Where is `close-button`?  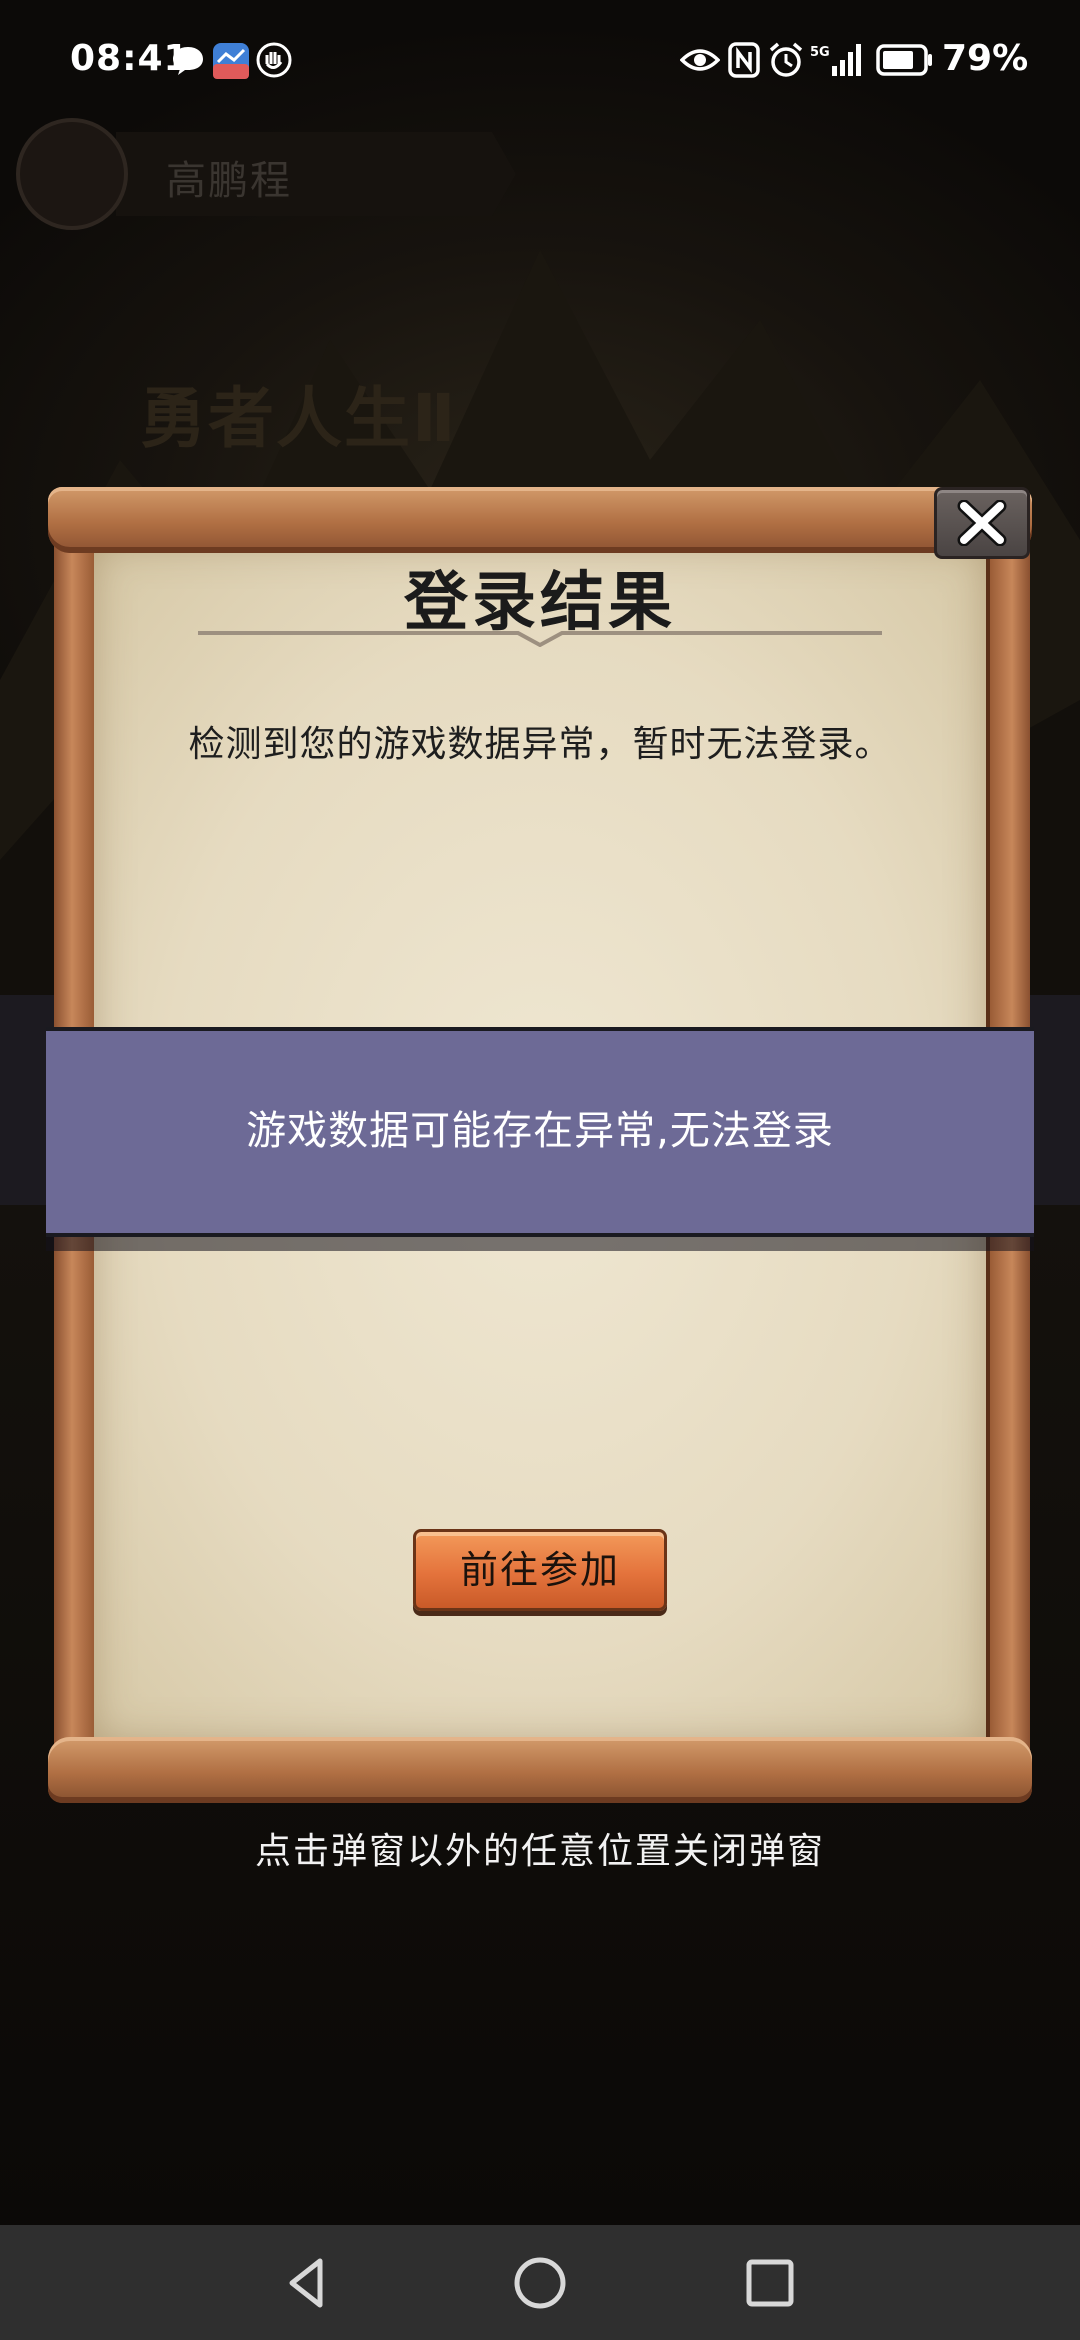 close-button is located at coordinates (982, 523).